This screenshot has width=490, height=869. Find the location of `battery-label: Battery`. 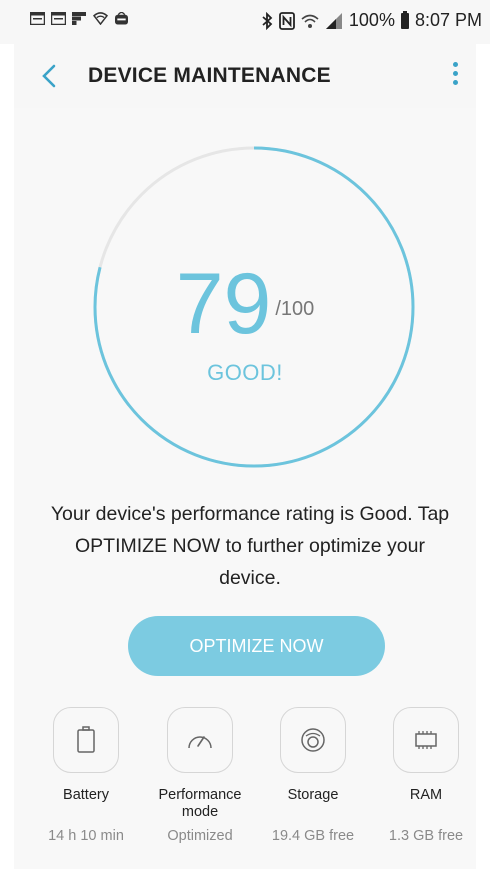

battery-label: Battery is located at coordinates (86, 795).